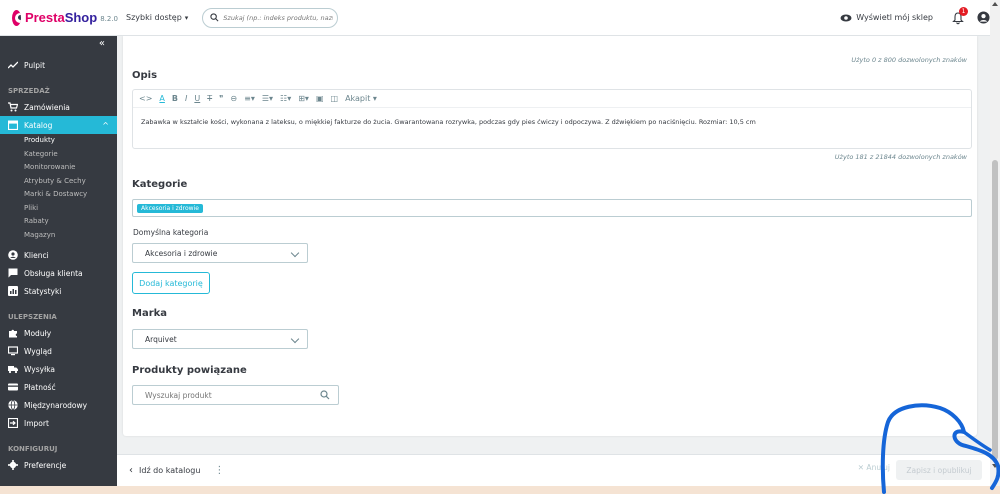 This screenshot has width=1000, height=494. What do you see at coordinates (58, 387) in the screenshot?
I see `sidebar-item-payment: Płatność` at bounding box center [58, 387].